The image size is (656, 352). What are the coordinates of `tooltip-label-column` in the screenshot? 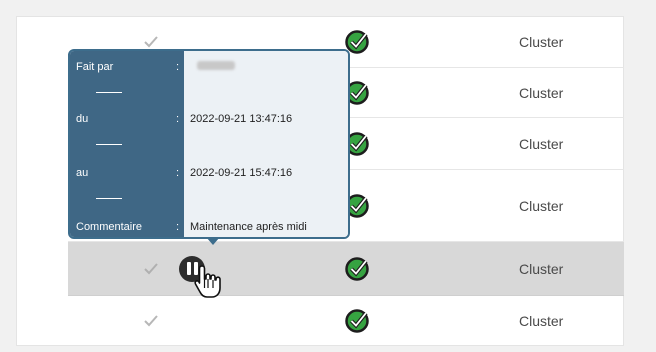 It's located at (127, 144).